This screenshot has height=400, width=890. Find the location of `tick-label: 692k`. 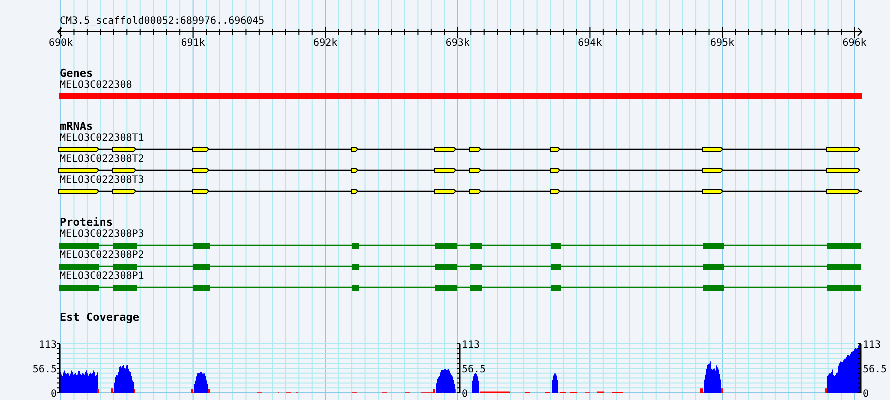

tick-label: 692k is located at coordinates (326, 43).